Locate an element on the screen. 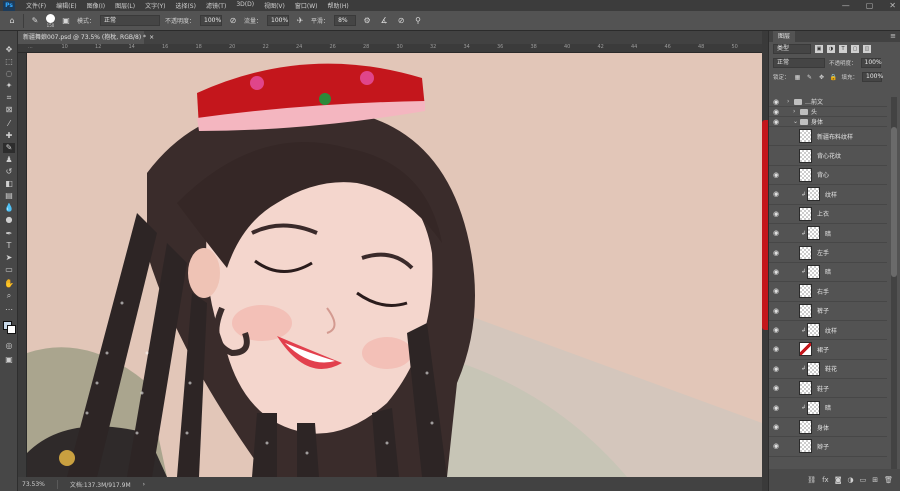 The width and height of the screenshot is (900, 491). layer-group-row: ◉ ⌄ 身体 is located at coordinates (828, 122).